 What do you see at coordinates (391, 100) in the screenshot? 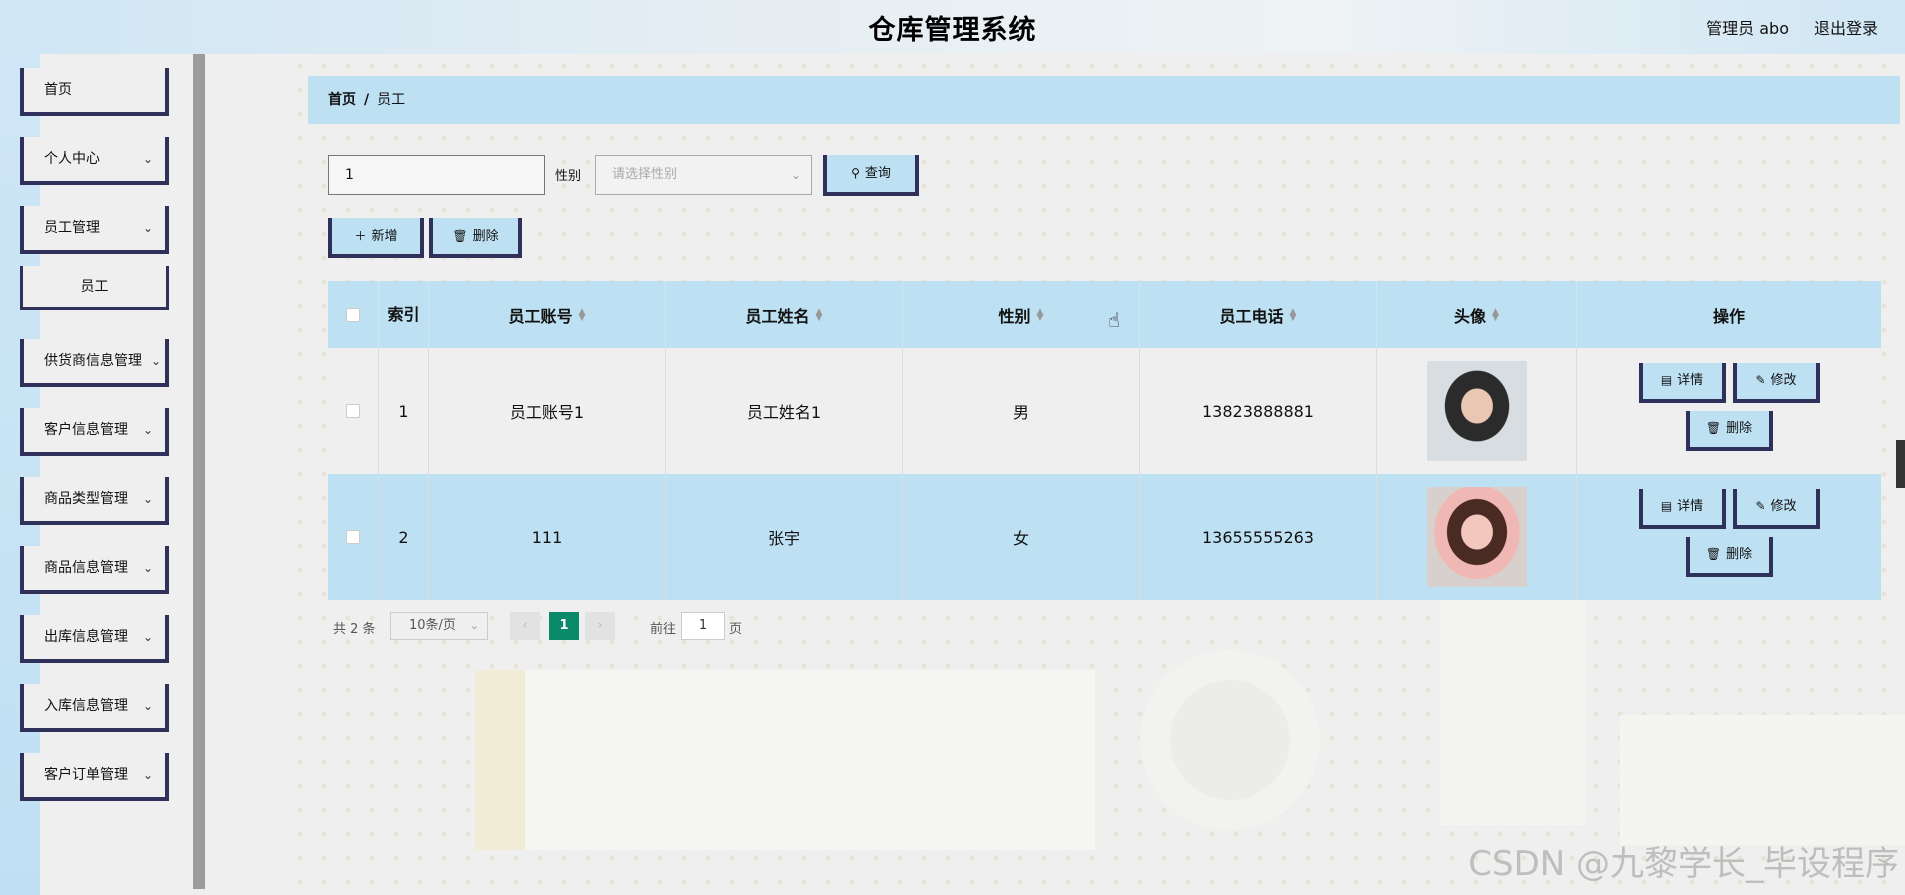
I see `breadcrumb-current: 员工` at bounding box center [391, 100].